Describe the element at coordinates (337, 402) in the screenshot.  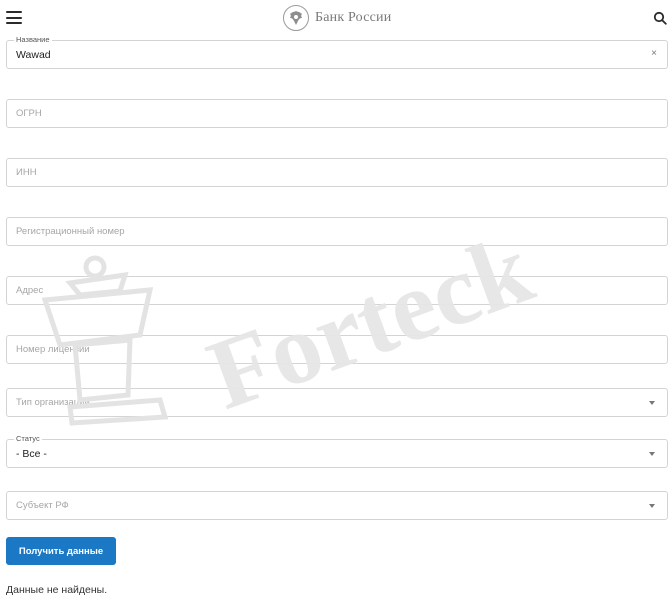
I see `org-type-select: Тип организации` at that location.